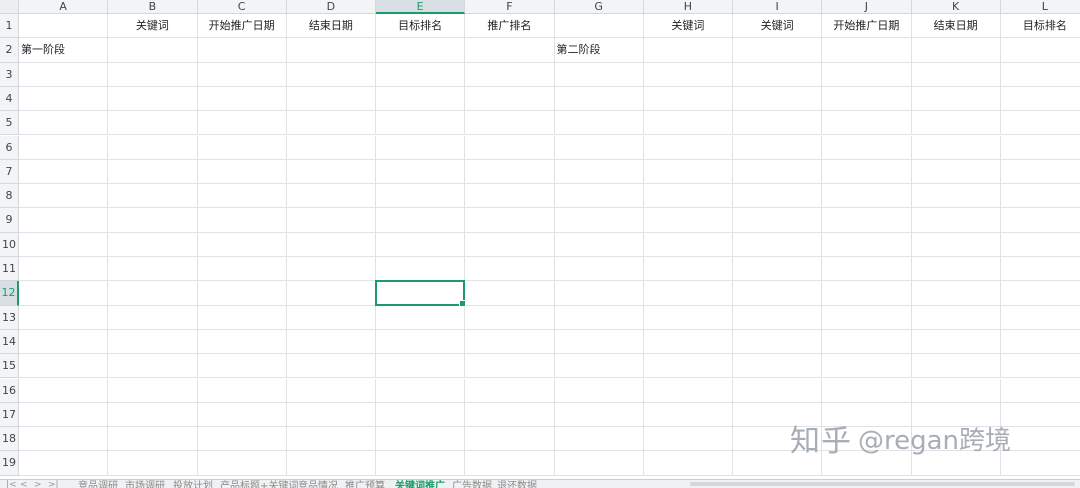 Image resolution: width=1080 pixels, height=488 pixels. Describe the element at coordinates (688, 293) in the screenshot. I see `cell-h12` at that location.